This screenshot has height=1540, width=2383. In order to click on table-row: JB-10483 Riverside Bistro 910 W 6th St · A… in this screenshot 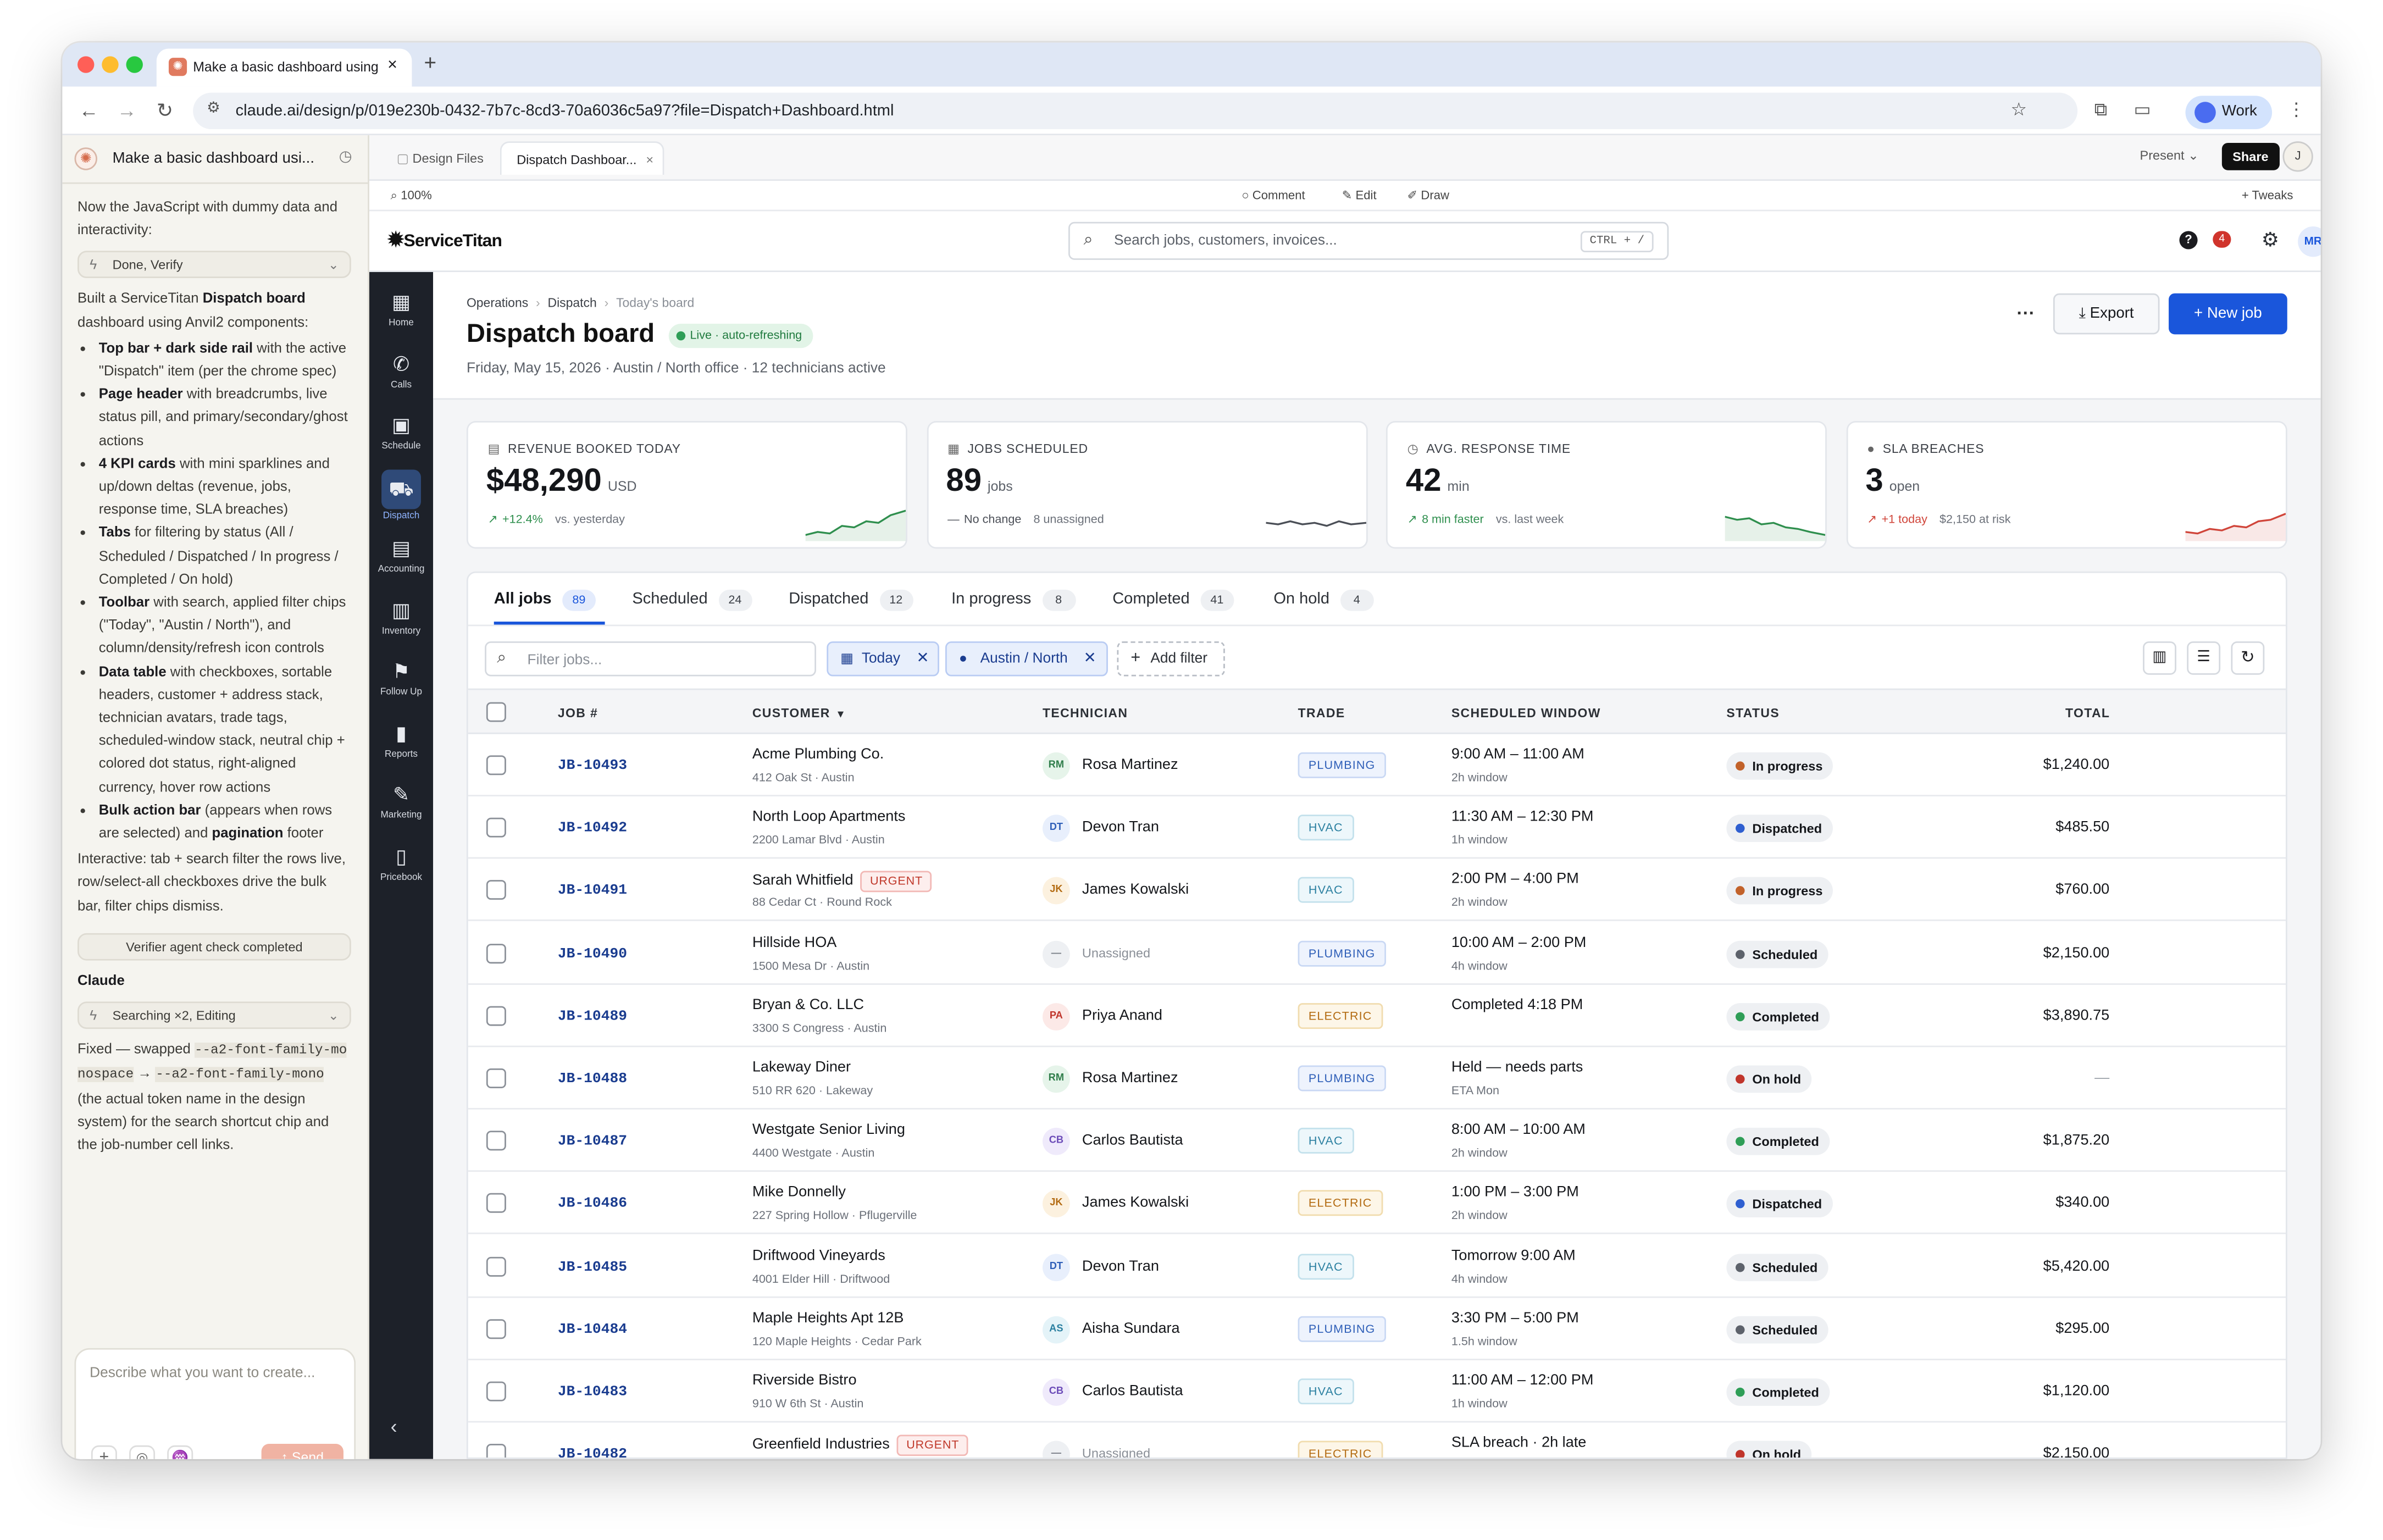, I will do `click(1377, 1391)`.